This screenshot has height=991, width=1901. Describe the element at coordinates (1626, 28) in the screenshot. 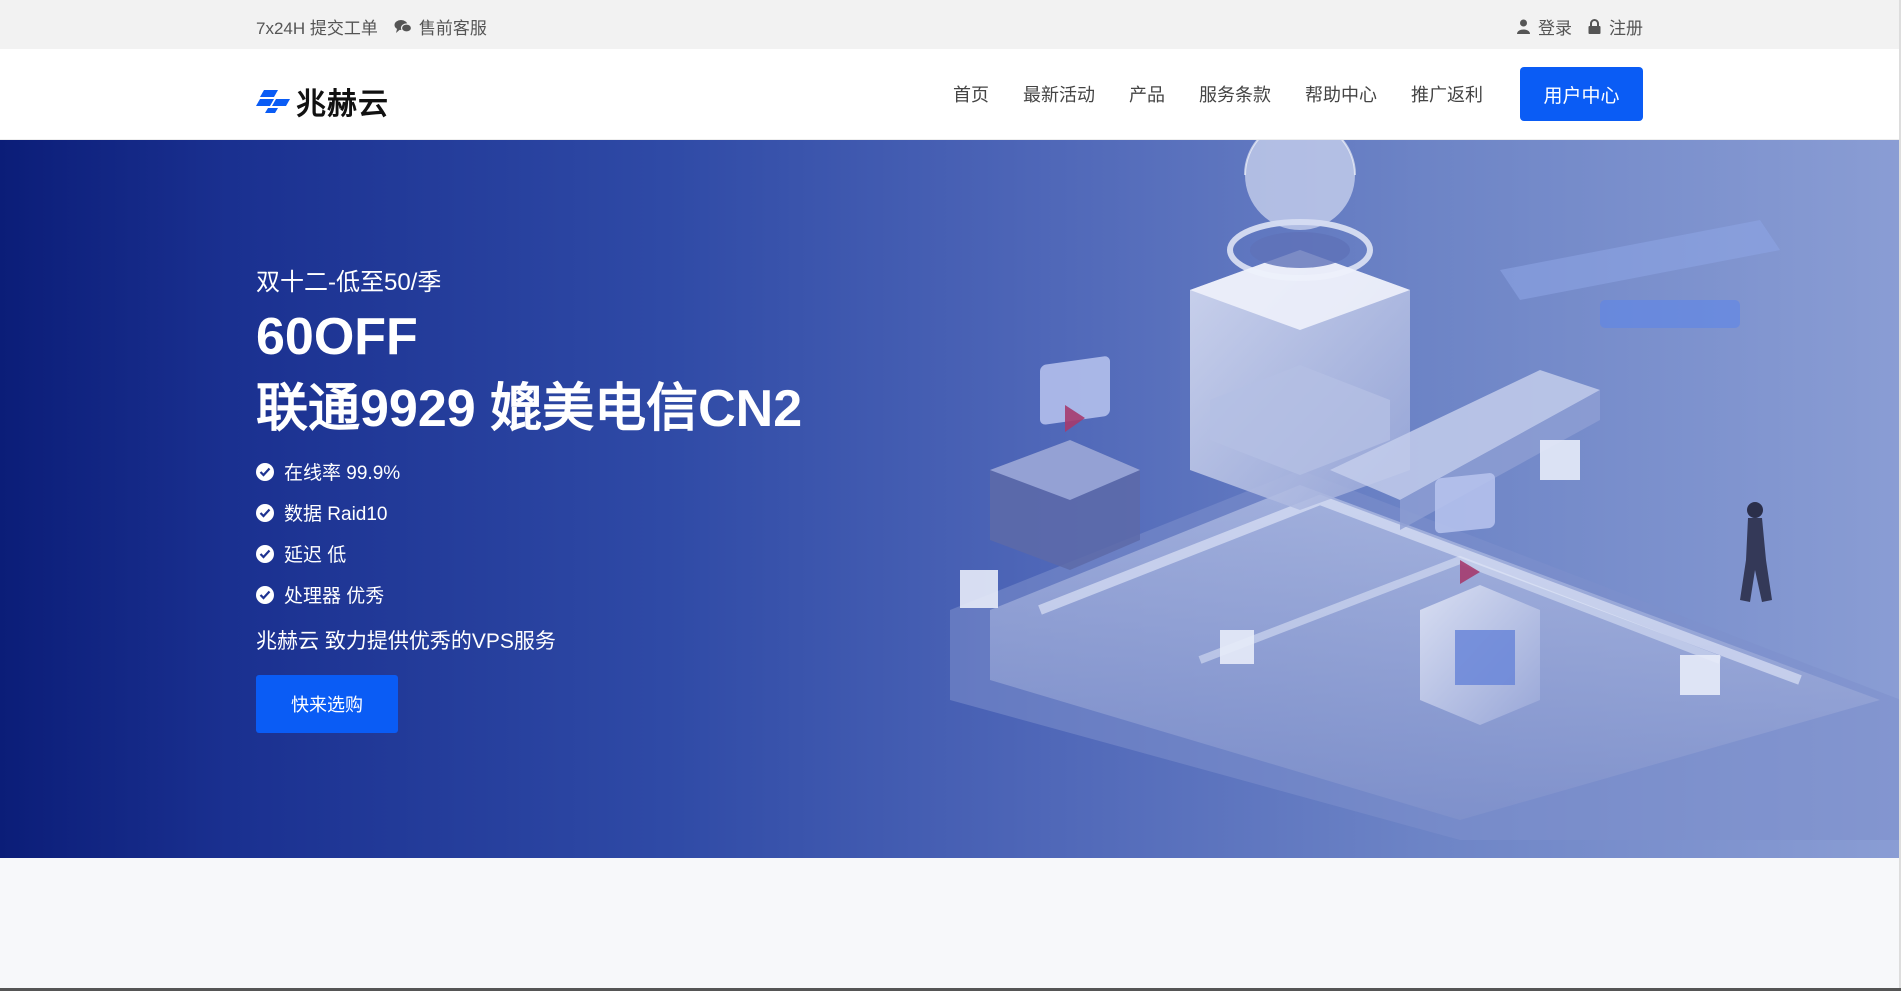

I see `register-label: 注册` at that location.